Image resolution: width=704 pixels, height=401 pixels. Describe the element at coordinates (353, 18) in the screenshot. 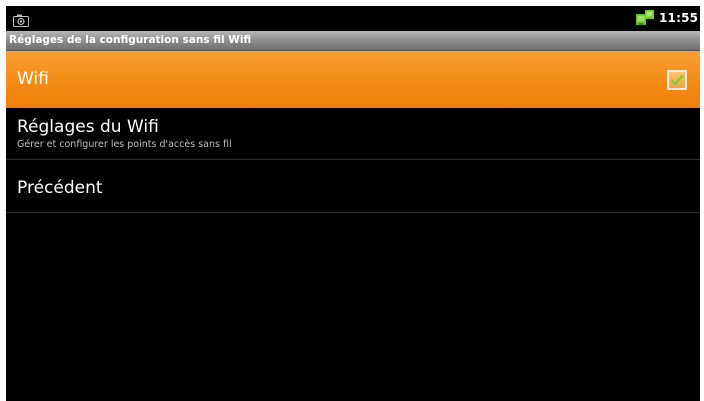

I see `status-bar: 11:55` at that location.